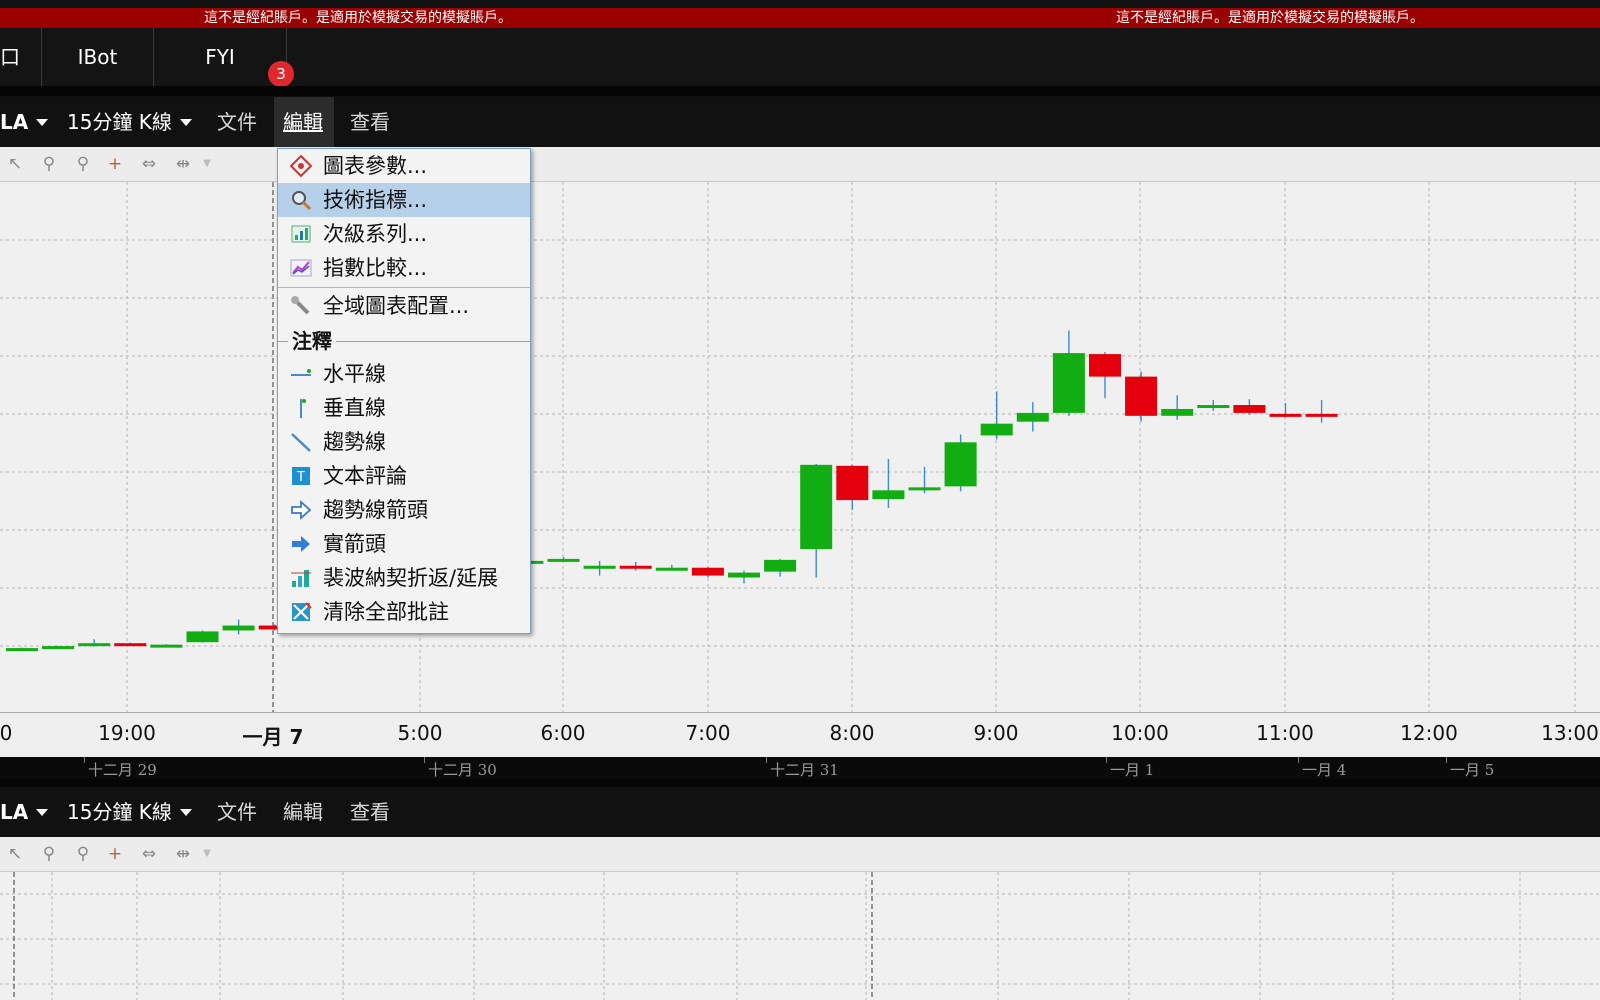  Describe the element at coordinates (300, 305) in the screenshot. I see `wrench-icon` at that location.